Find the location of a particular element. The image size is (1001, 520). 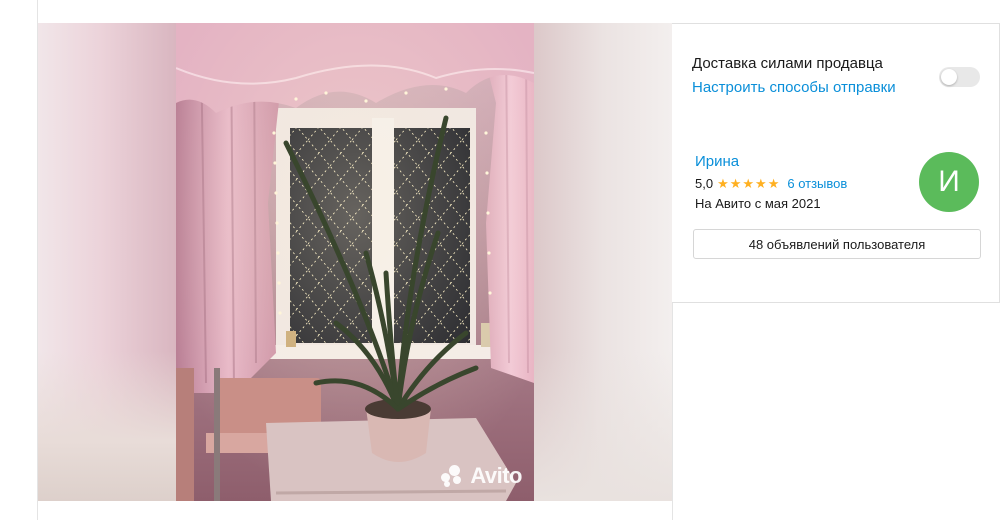

photo-blur-left is located at coordinates (107, 262).